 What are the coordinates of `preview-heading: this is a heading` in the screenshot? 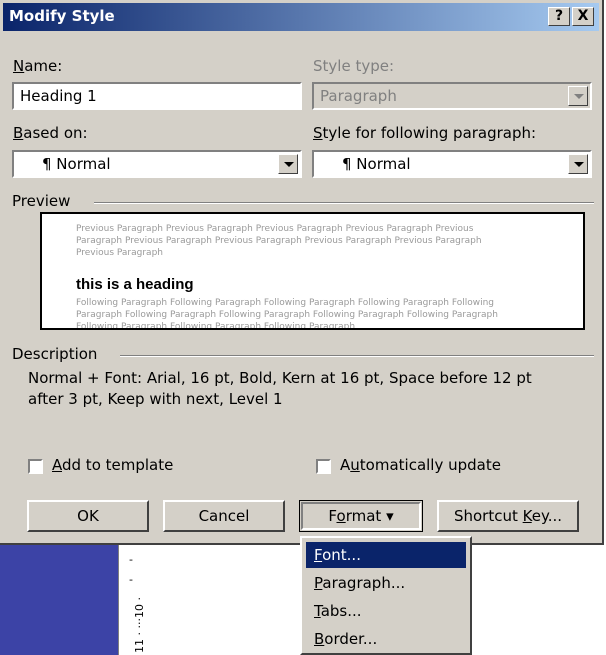 It's located at (135, 284).